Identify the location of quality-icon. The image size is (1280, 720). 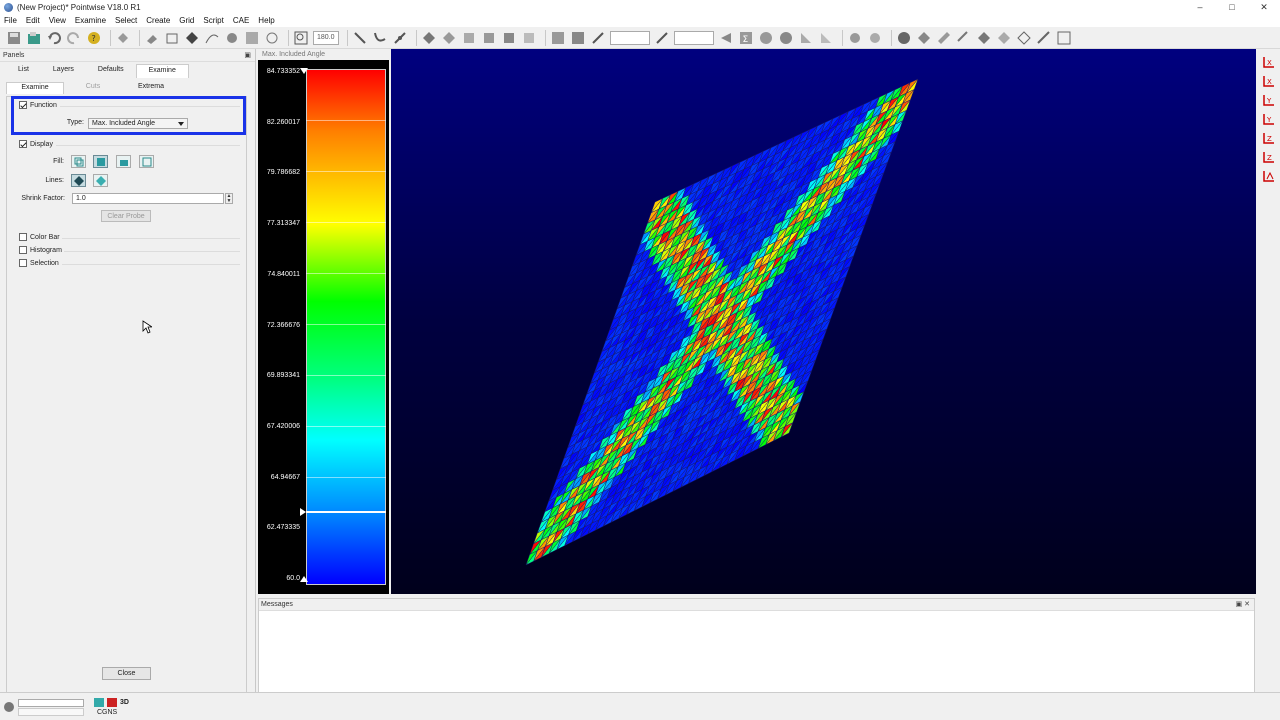
(766, 38).